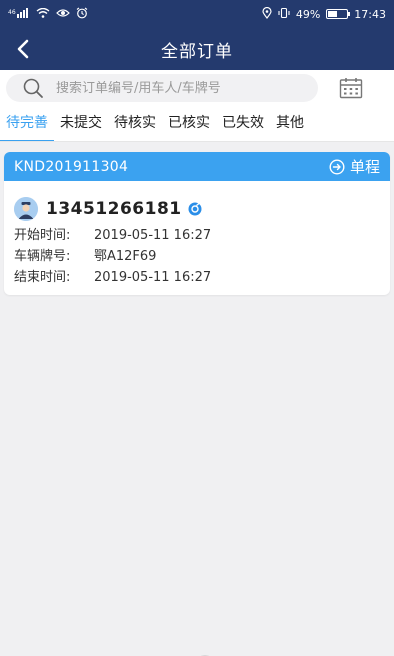  I want to click on status-tabs: 待完善 未提交 待核实 已核实 已失效 其他, so click(197, 124).